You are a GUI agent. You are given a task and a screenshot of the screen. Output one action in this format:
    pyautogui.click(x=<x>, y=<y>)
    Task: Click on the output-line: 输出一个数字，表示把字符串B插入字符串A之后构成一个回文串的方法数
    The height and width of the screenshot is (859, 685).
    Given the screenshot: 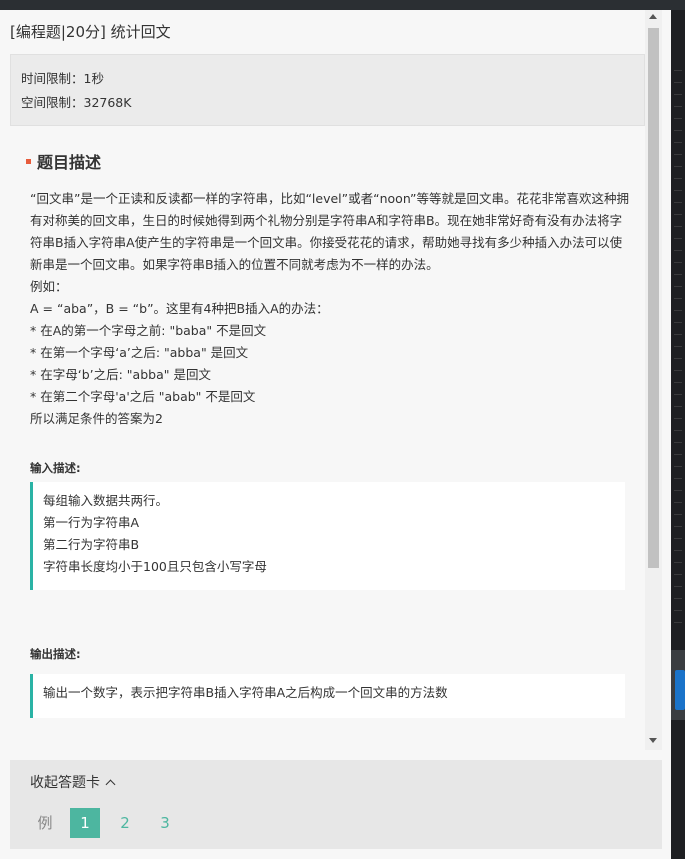 What is the action you would take?
    pyautogui.click(x=245, y=692)
    